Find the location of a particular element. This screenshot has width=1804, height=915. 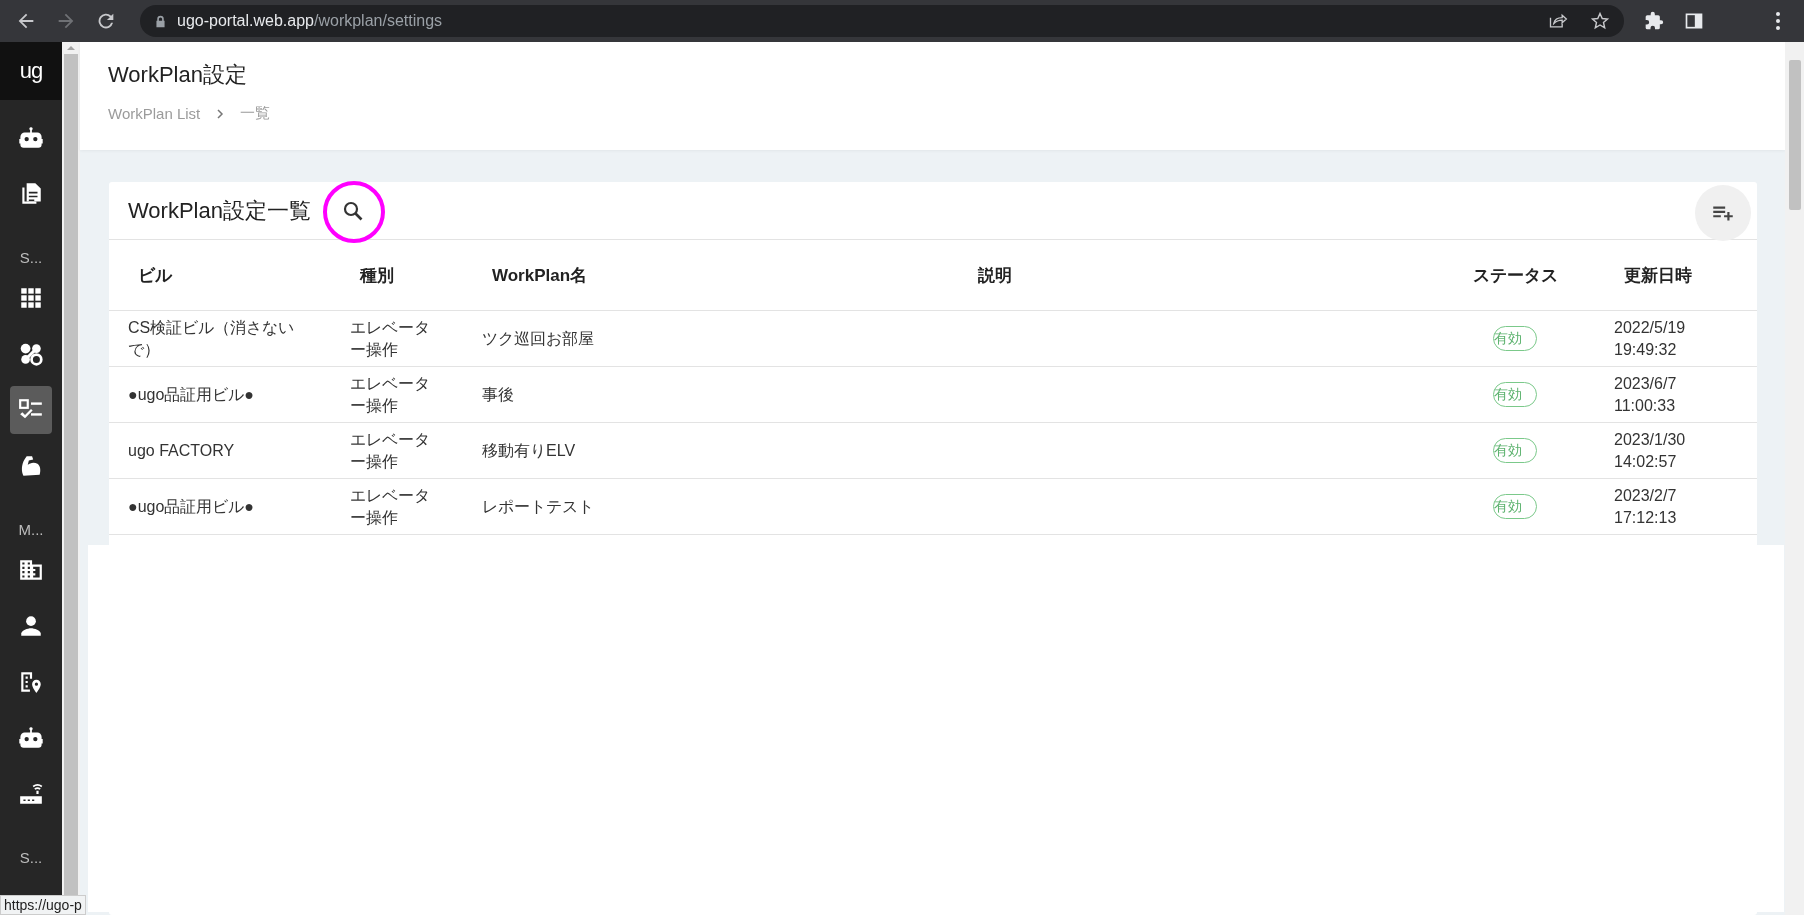

breadcrumb-current: 一覧 is located at coordinates (255, 113).